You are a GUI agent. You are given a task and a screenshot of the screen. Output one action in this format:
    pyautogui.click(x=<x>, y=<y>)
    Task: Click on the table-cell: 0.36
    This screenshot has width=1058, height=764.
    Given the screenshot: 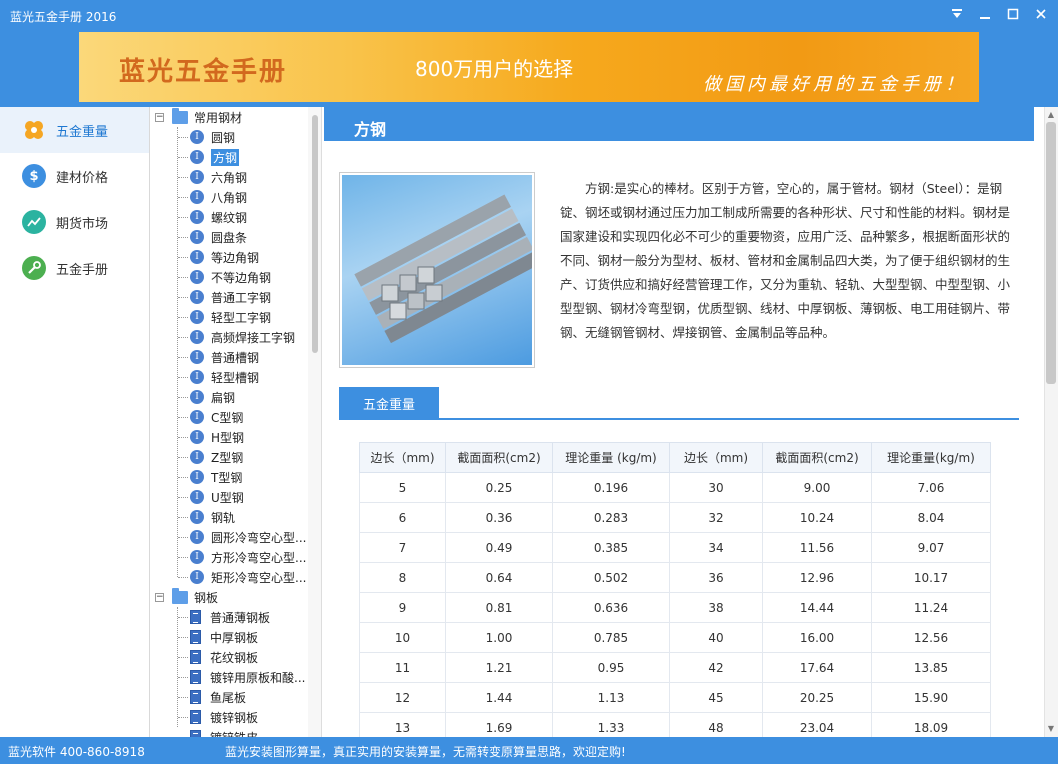 What is the action you would take?
    pyautogui.click(x=499, y=517)
    